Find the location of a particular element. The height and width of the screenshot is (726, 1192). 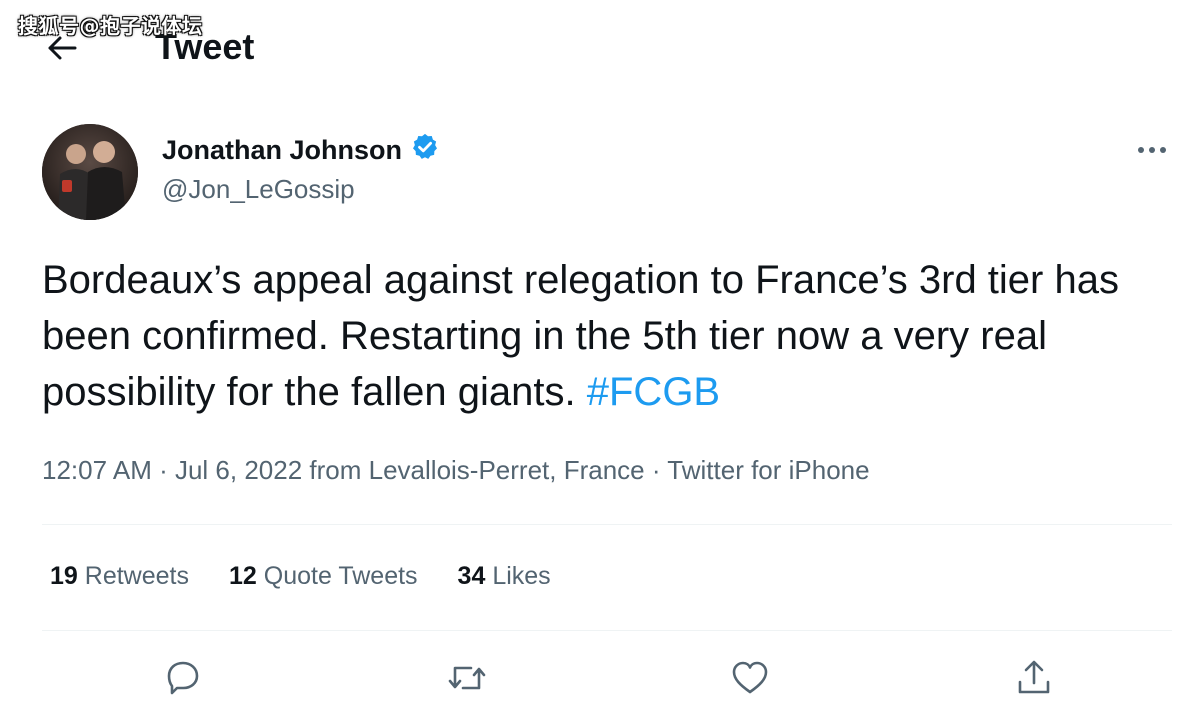

quote-tweets-stat: 12 Quote Tweets is located at coordinates (323, 576).